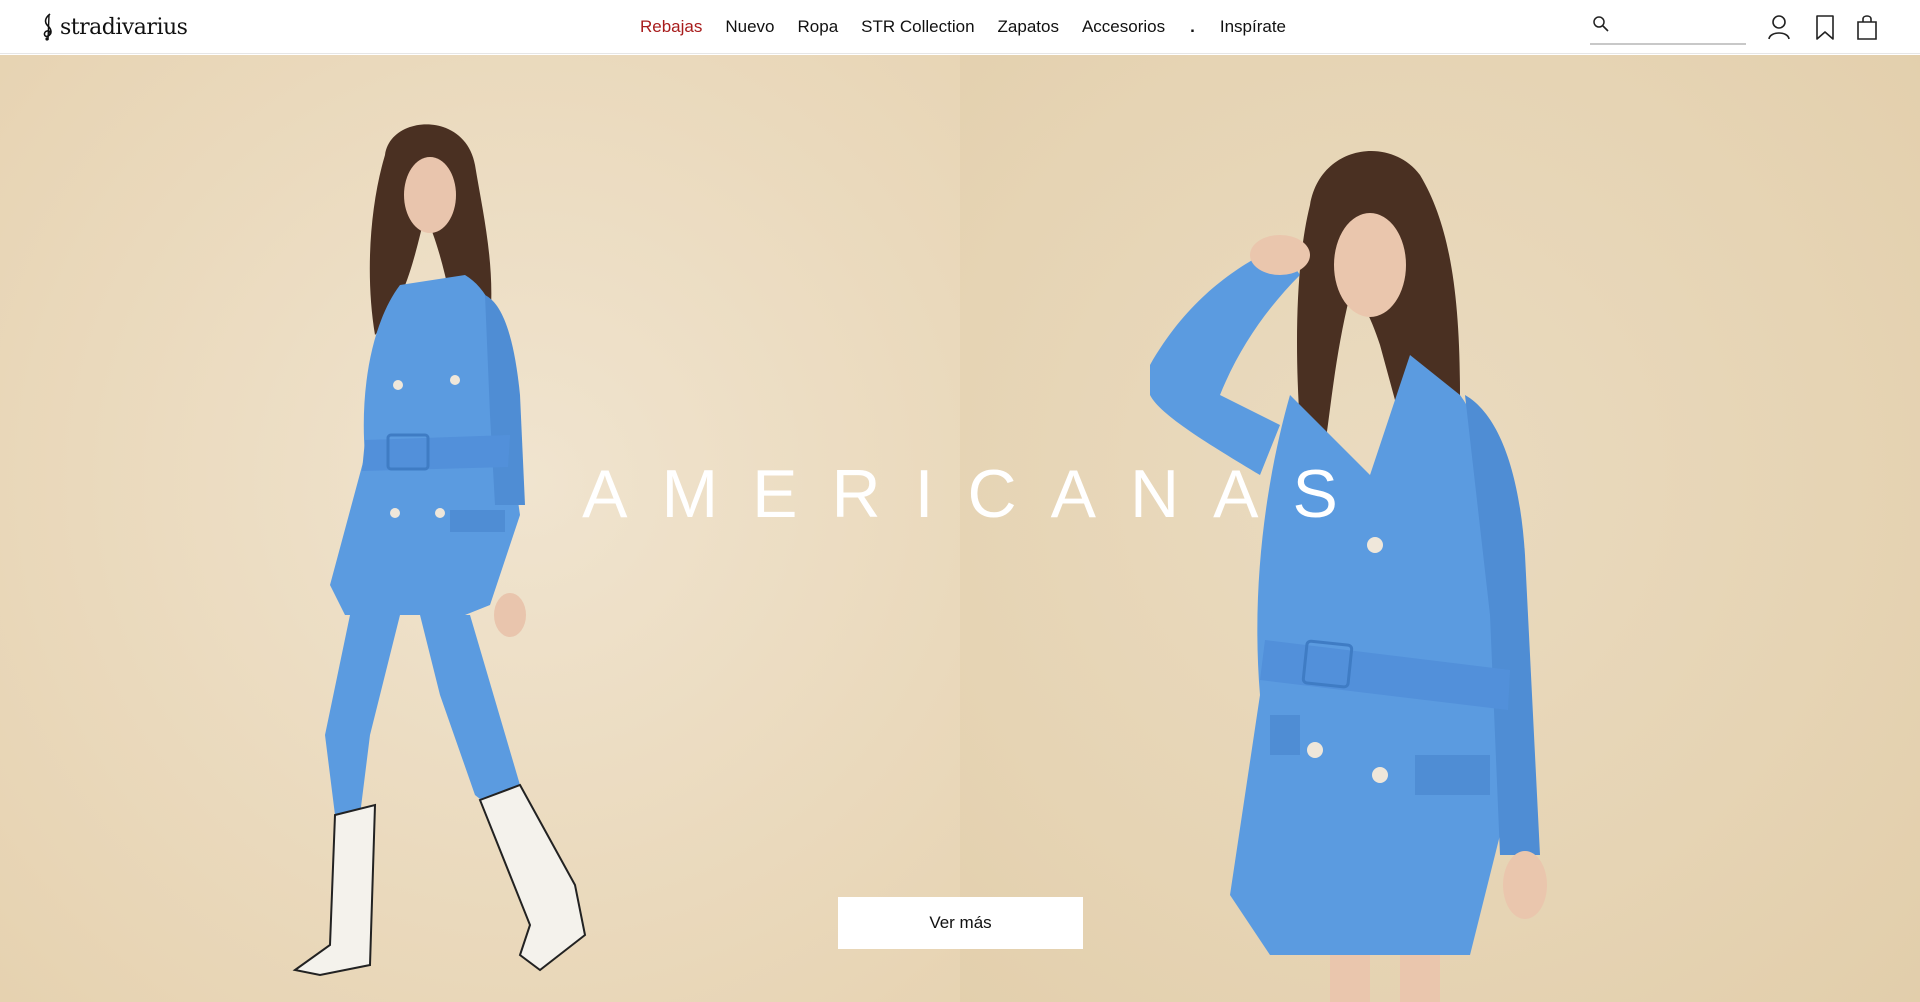 Image resolution: width=1920 pixels, height=1002 pixels. Describe the element at coordinates (439, 550) in the screenshot. I see `model-left-illustration` at that location.